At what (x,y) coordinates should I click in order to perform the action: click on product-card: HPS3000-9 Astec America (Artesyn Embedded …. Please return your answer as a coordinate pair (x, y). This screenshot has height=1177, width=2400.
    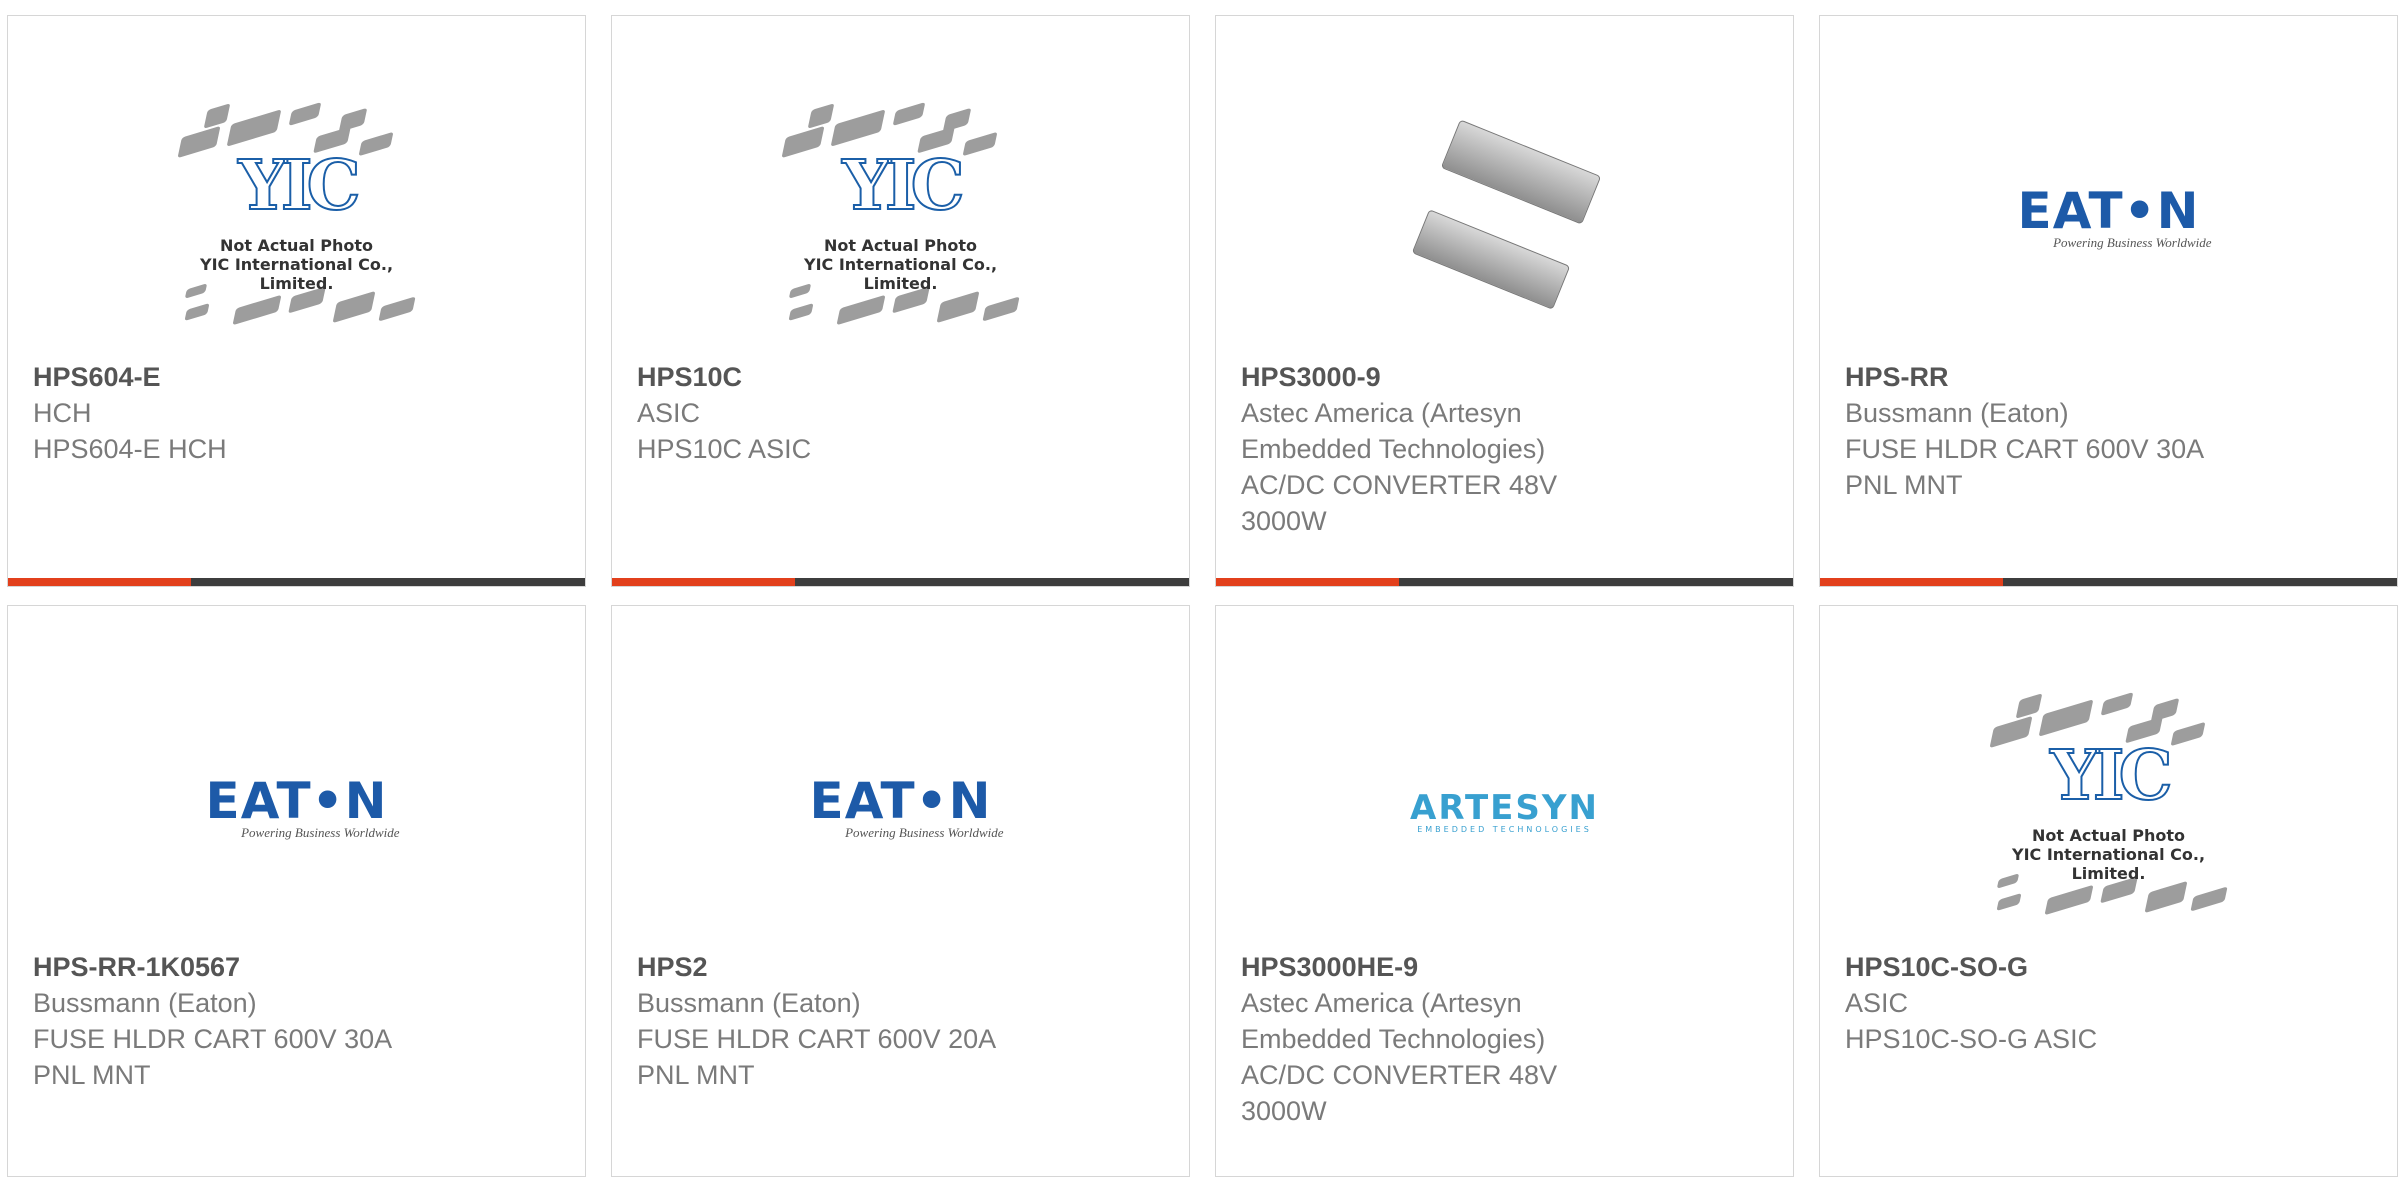
    Looking at the image, I should click on (1504, 301).